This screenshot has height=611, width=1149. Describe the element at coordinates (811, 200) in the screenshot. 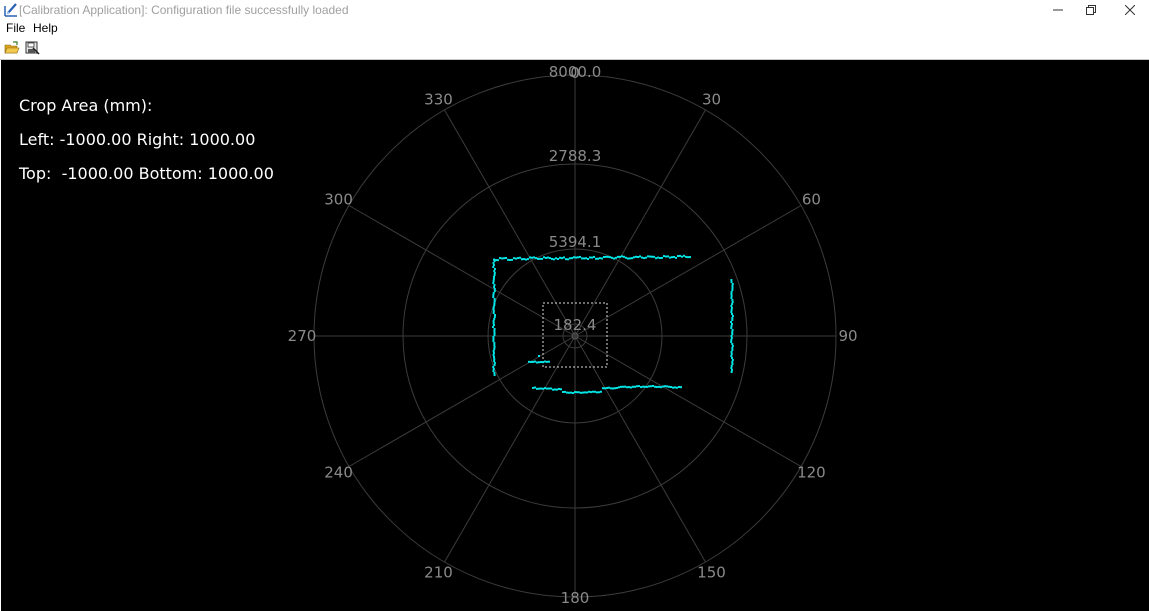

I see `angle-label: 60` at that location.